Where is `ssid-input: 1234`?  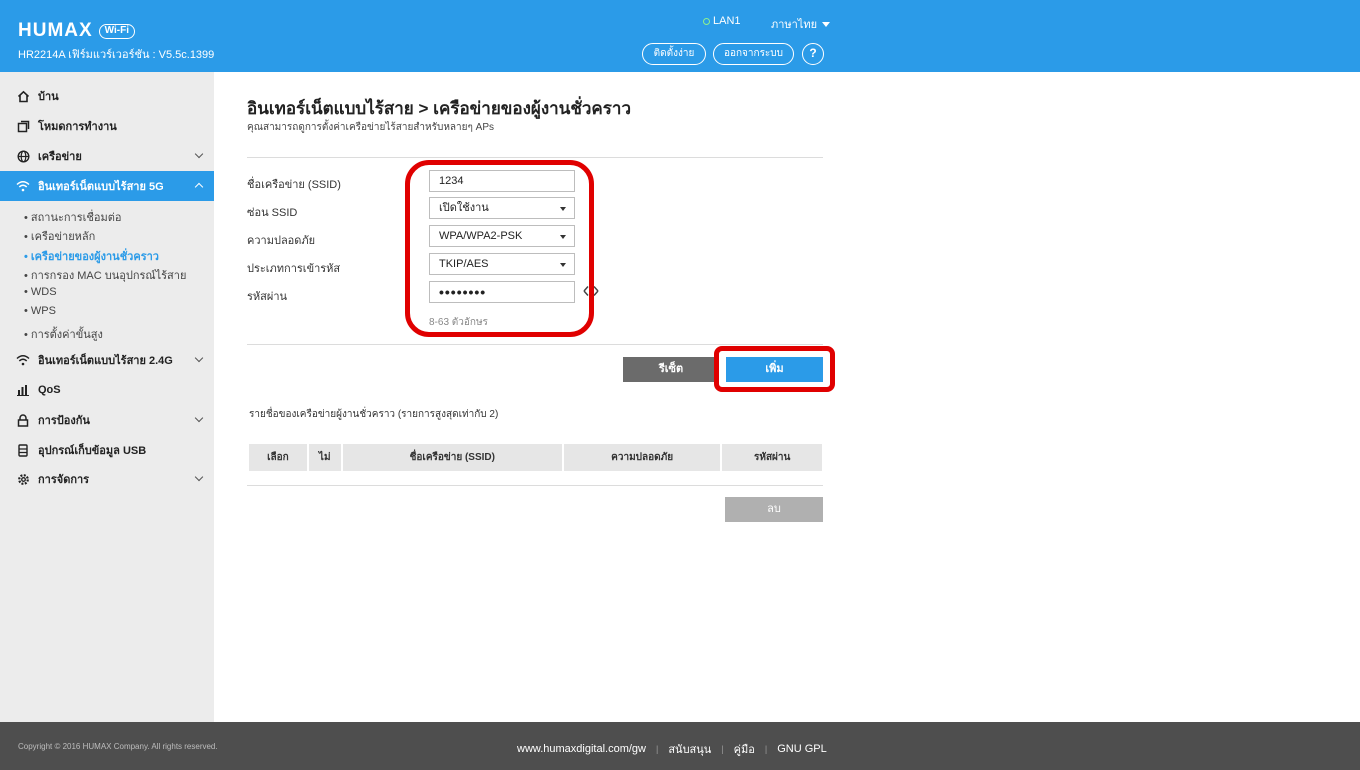 ssid-input: 1234 is located at coordinates (502, 181).